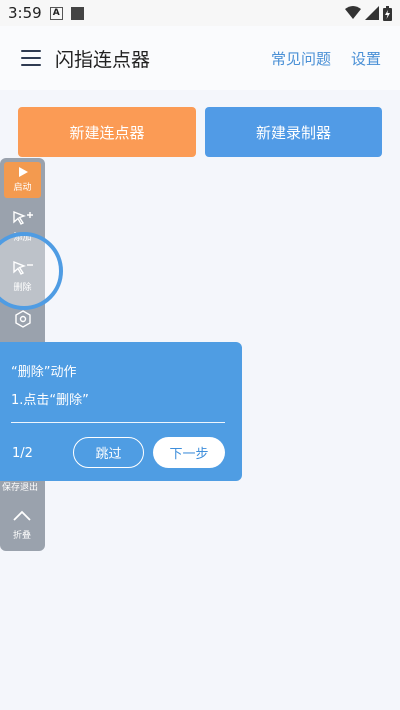  What do you see at coordinates (50, 400) in the screenshot?
I see `guide-step: 1.点击“删除”` at bounding box center [50, 400].